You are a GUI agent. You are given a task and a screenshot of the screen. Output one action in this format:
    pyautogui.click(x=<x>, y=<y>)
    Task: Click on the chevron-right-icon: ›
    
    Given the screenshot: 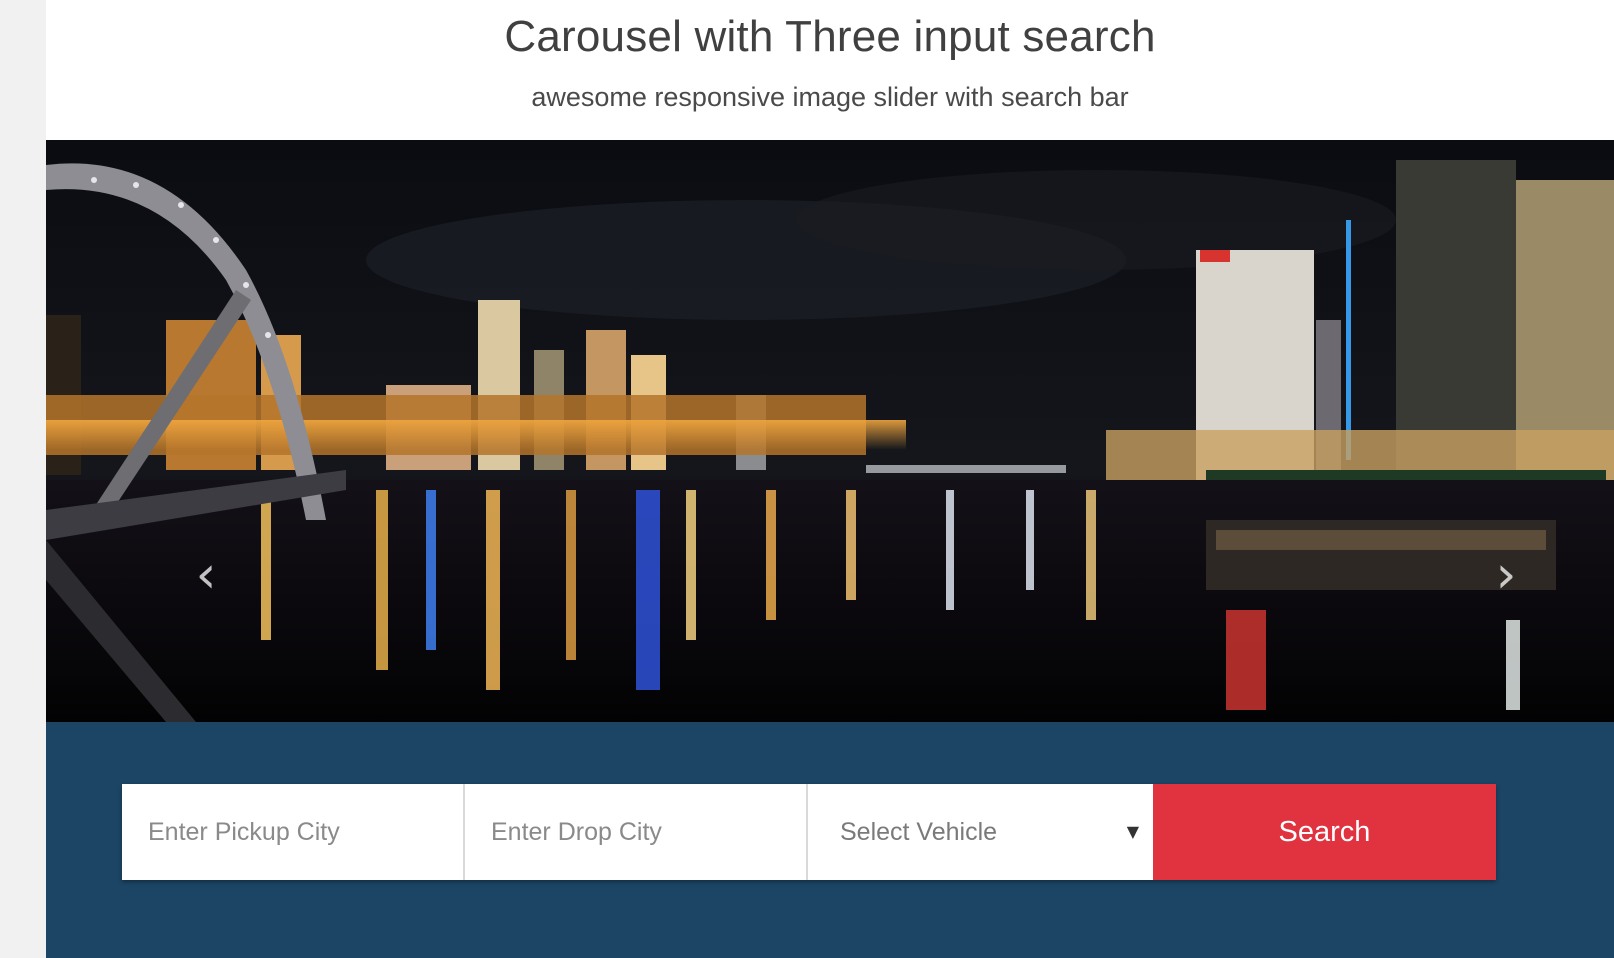 What is the action you would take?
    pyautogui.click(x=1506, y=575)
    